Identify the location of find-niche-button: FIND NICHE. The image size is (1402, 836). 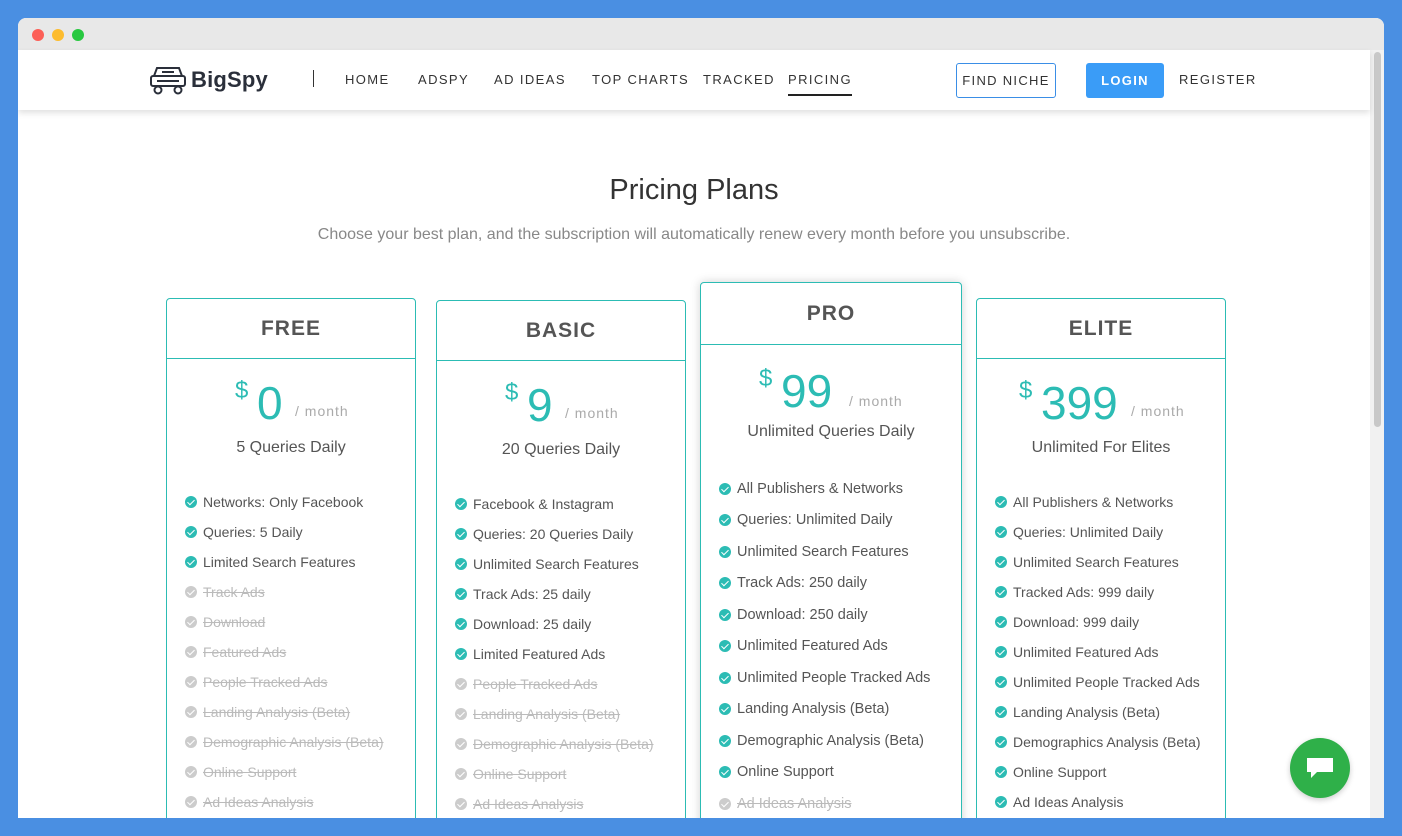
(1006, 80).